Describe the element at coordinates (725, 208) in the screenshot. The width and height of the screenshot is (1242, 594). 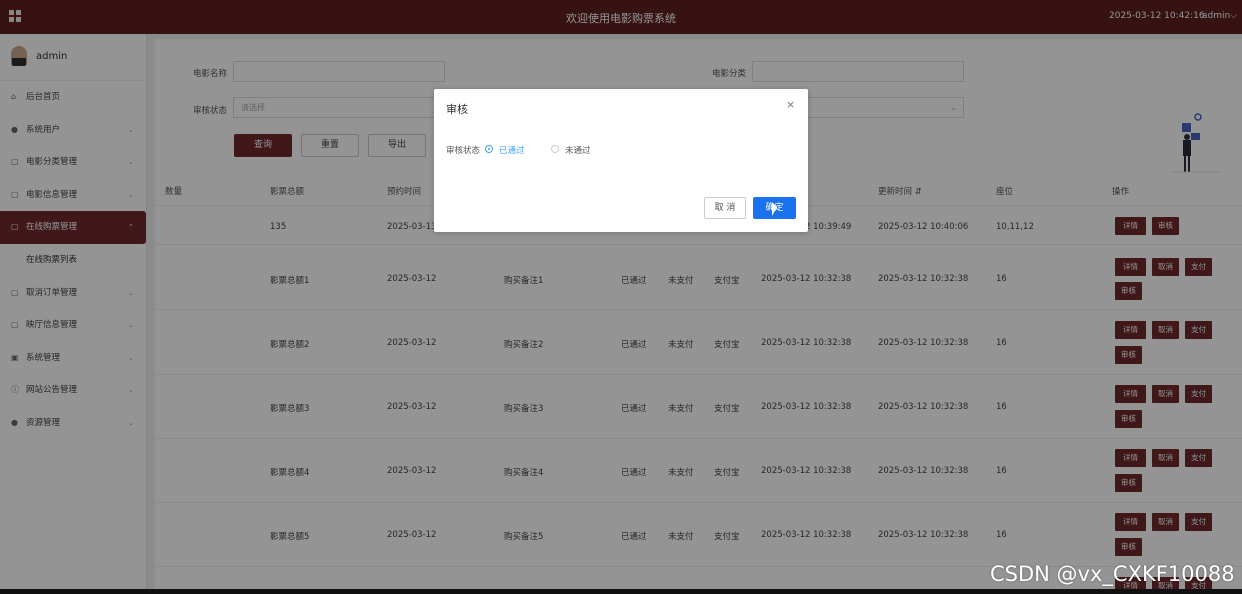
I see `dialog-cancel-button: 取 消` at that location.